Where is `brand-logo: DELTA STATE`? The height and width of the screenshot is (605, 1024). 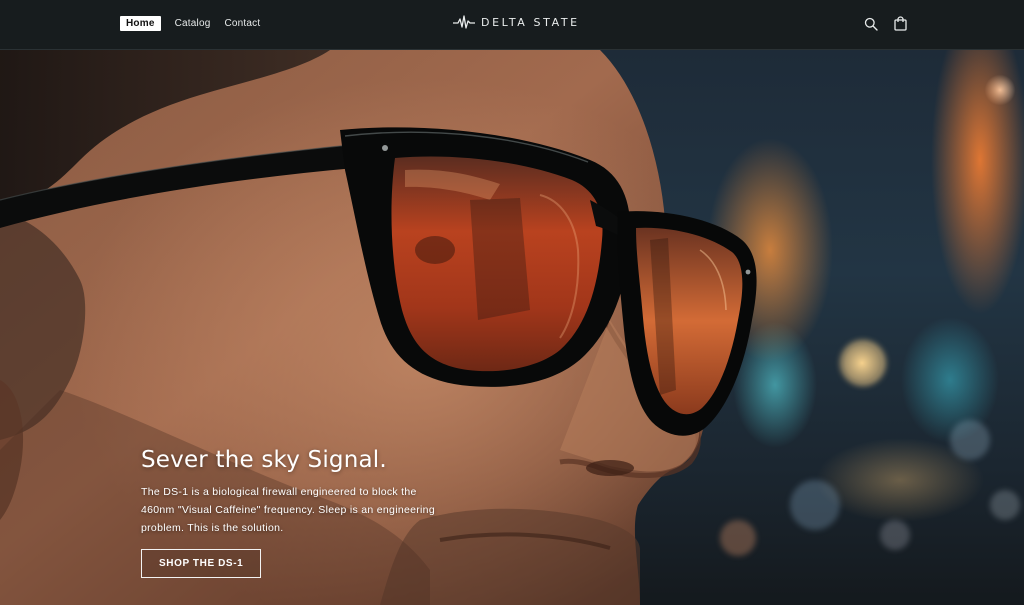
brand-logo: DELTA STATE is located at coordinates (516, 22).